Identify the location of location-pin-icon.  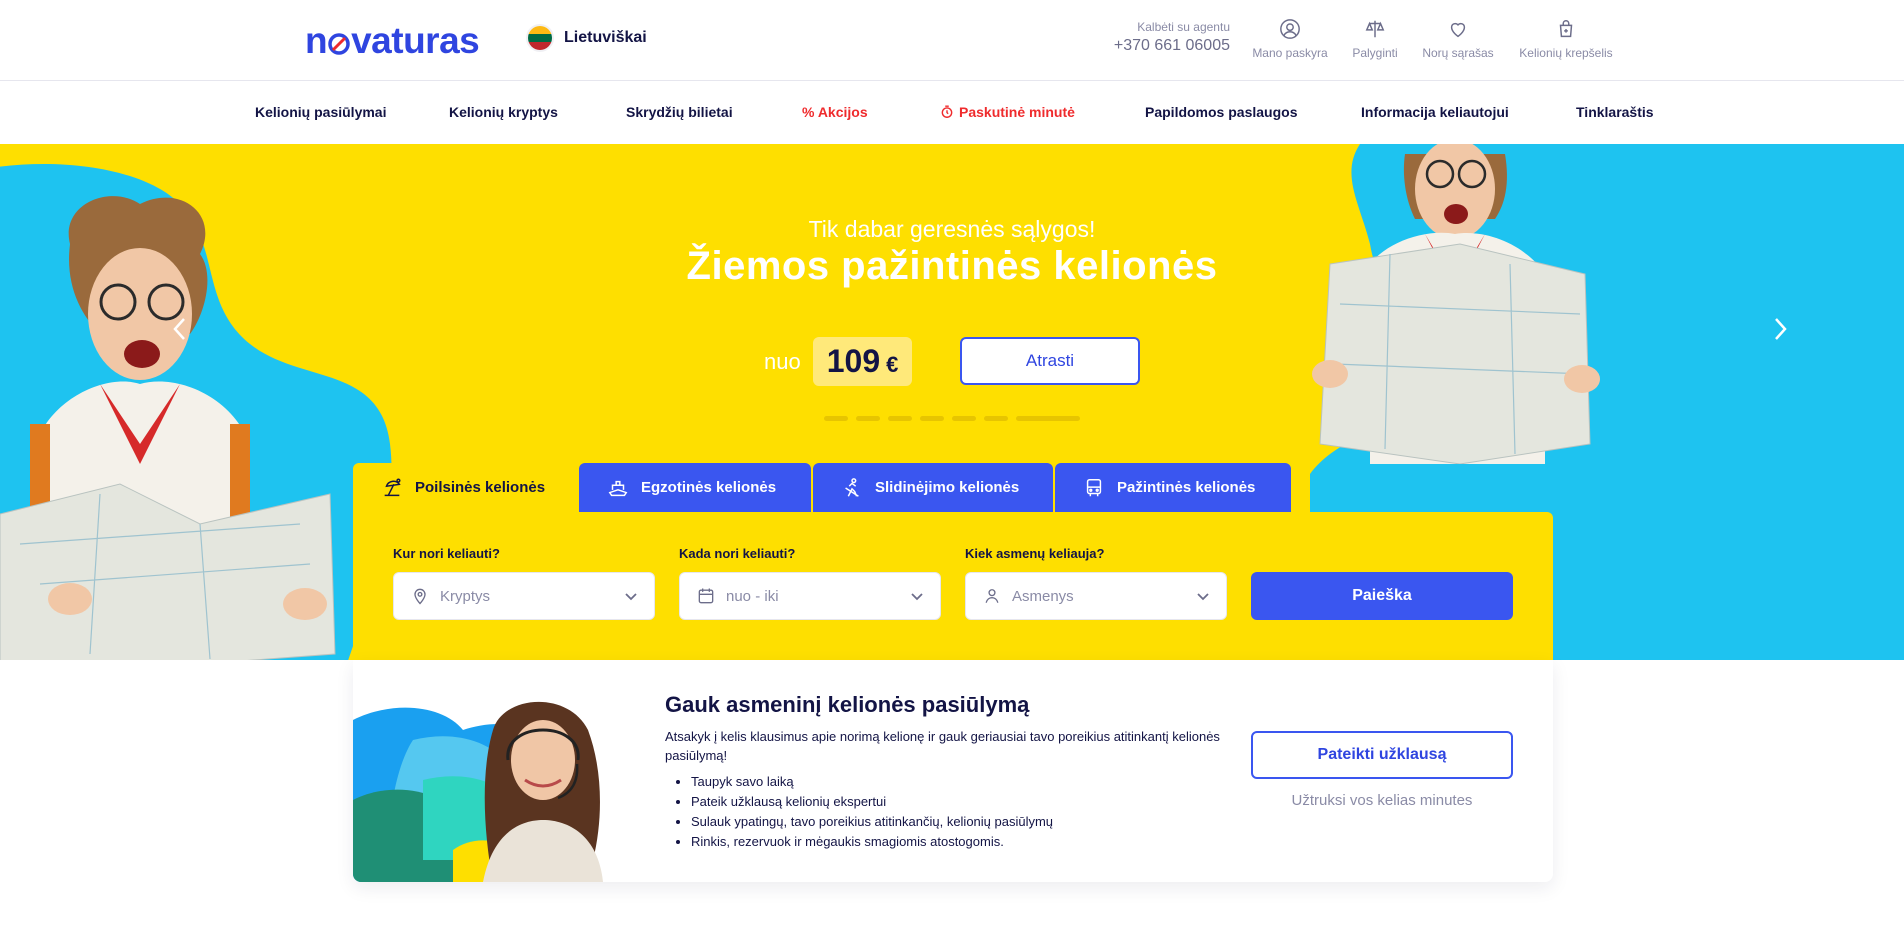
(420, 596).